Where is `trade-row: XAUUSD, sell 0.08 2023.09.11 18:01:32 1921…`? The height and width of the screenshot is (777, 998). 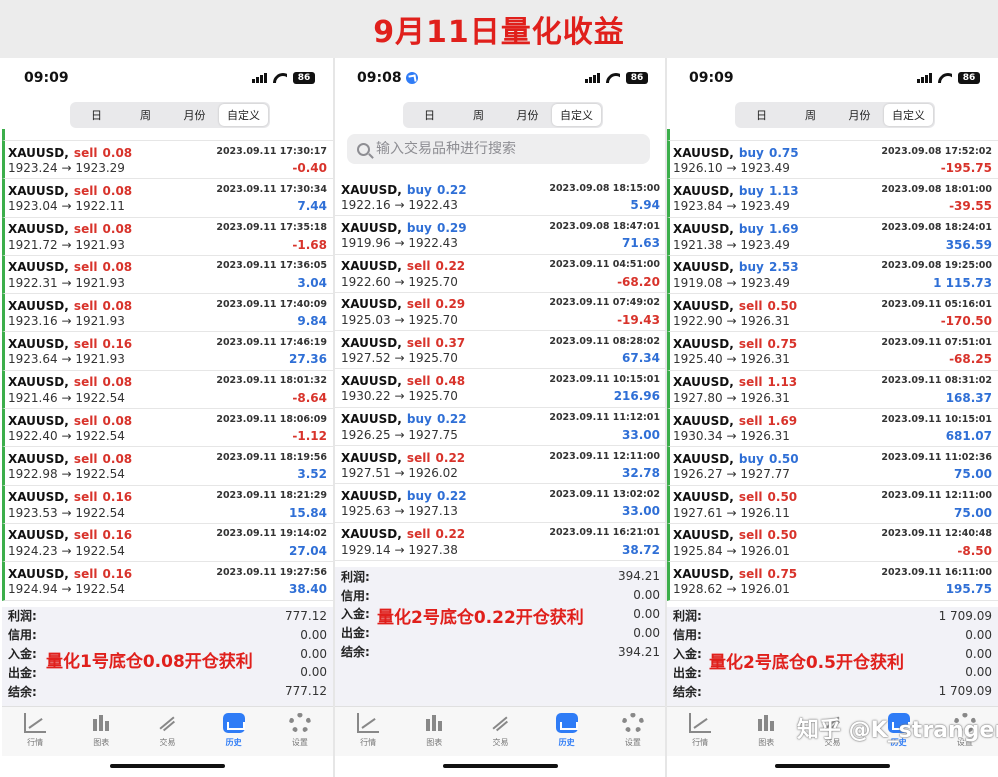
trade-row: XAUUSD, sell 0.08 2023.09.11 18:01:32 1921… is located at coordinates (167, 390).